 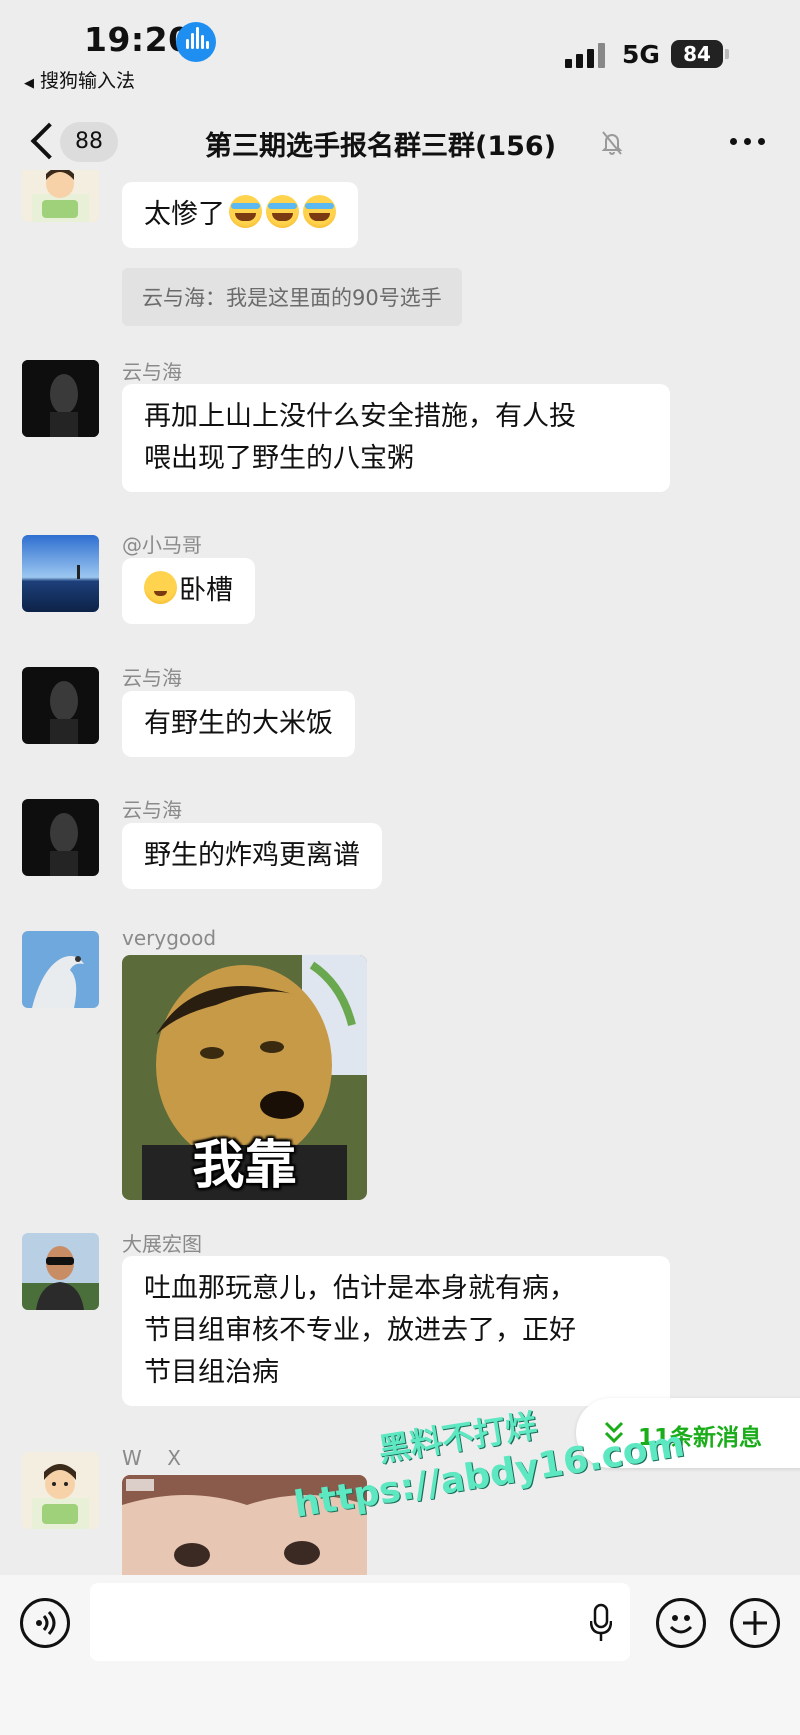 I want to click on battery-icon: 84, so click(x=697, y=54).